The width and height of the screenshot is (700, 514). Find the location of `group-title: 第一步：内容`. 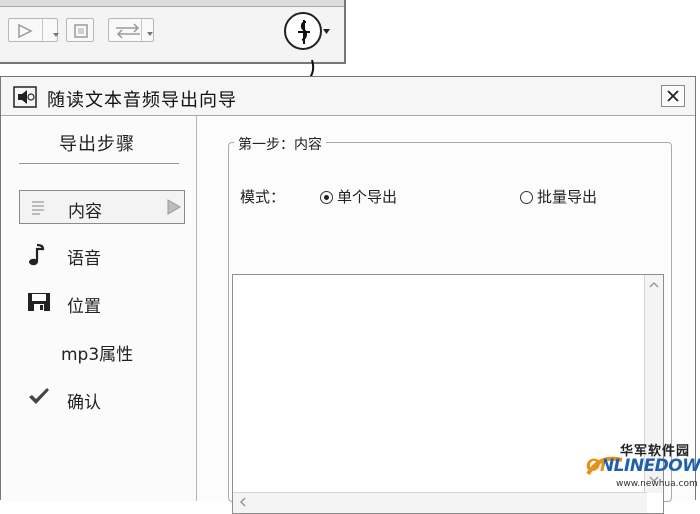

group-title: 第一步：内容 is located at coordinates (280, 144).